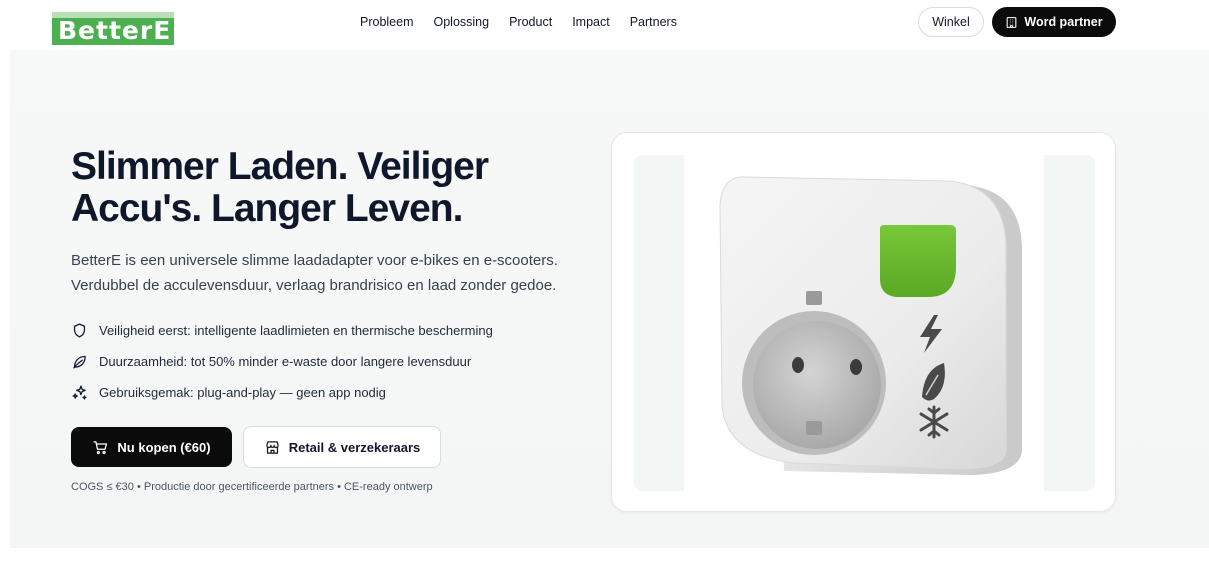 The height and width of the screenshot is (573, 1209). Describe the element at coordinates (80, 393) in the screenshot. I see `sparkles-icon` at that location.